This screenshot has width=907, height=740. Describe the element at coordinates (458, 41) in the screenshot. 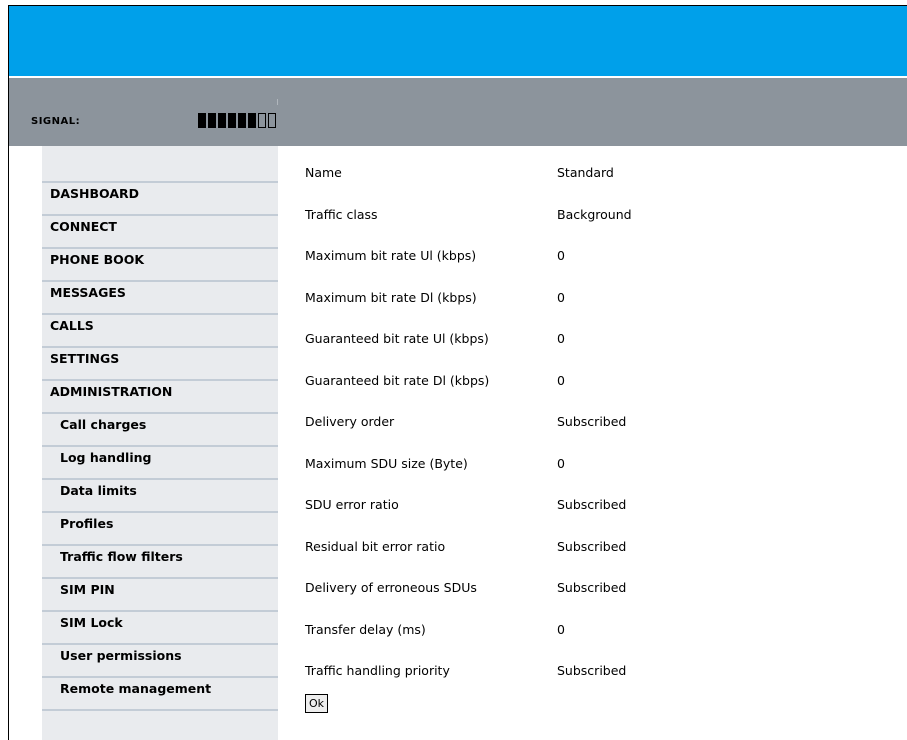

I see `top-banner` at that location.